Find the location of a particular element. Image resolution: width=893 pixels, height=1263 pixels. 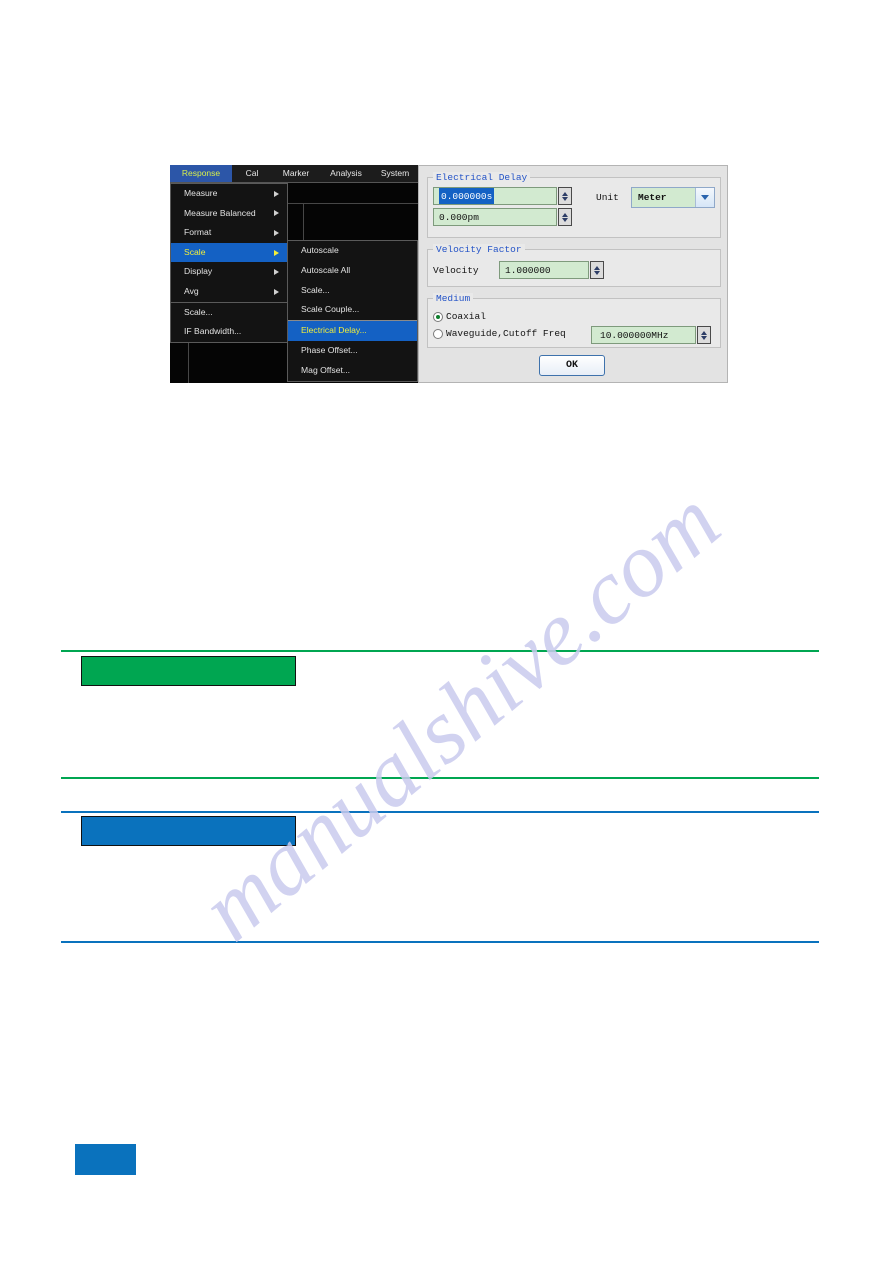

delay-distance-spinner is located at coordinates (565, 217).